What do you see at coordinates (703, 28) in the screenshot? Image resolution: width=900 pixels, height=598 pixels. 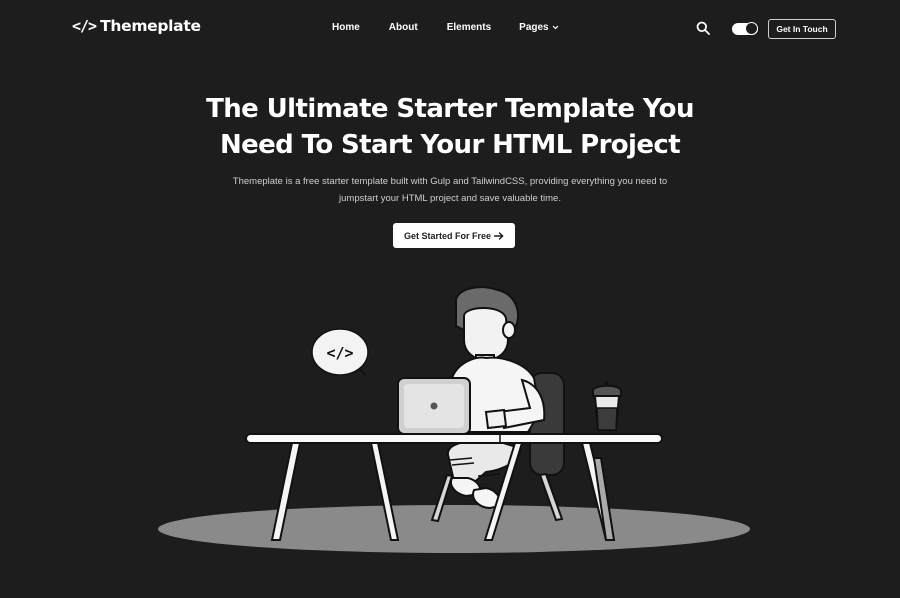 I see `search-icon` at bounding box center [703, 28].